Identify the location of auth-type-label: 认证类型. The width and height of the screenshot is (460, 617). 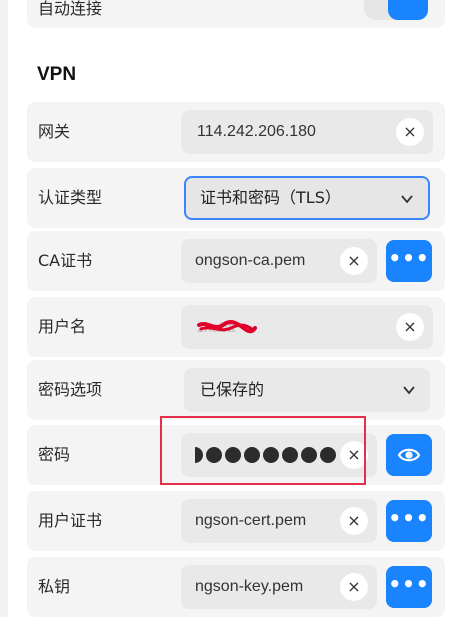
(70, 197).